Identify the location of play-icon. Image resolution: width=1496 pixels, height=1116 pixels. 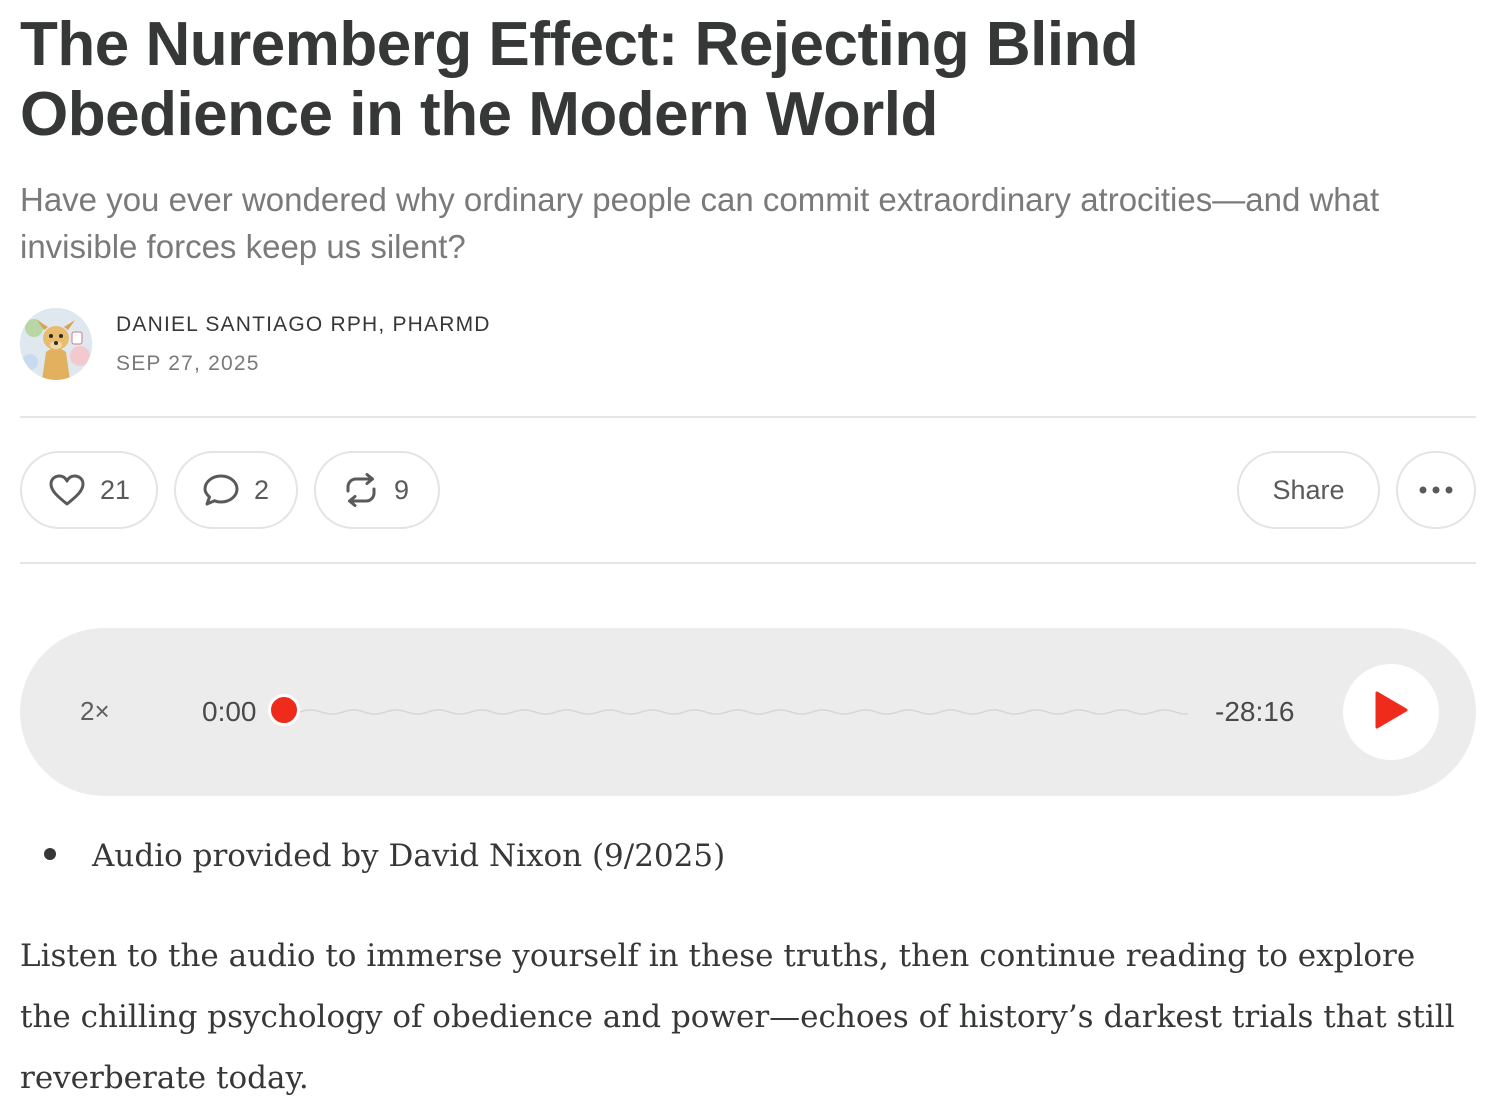
(1391, 712).